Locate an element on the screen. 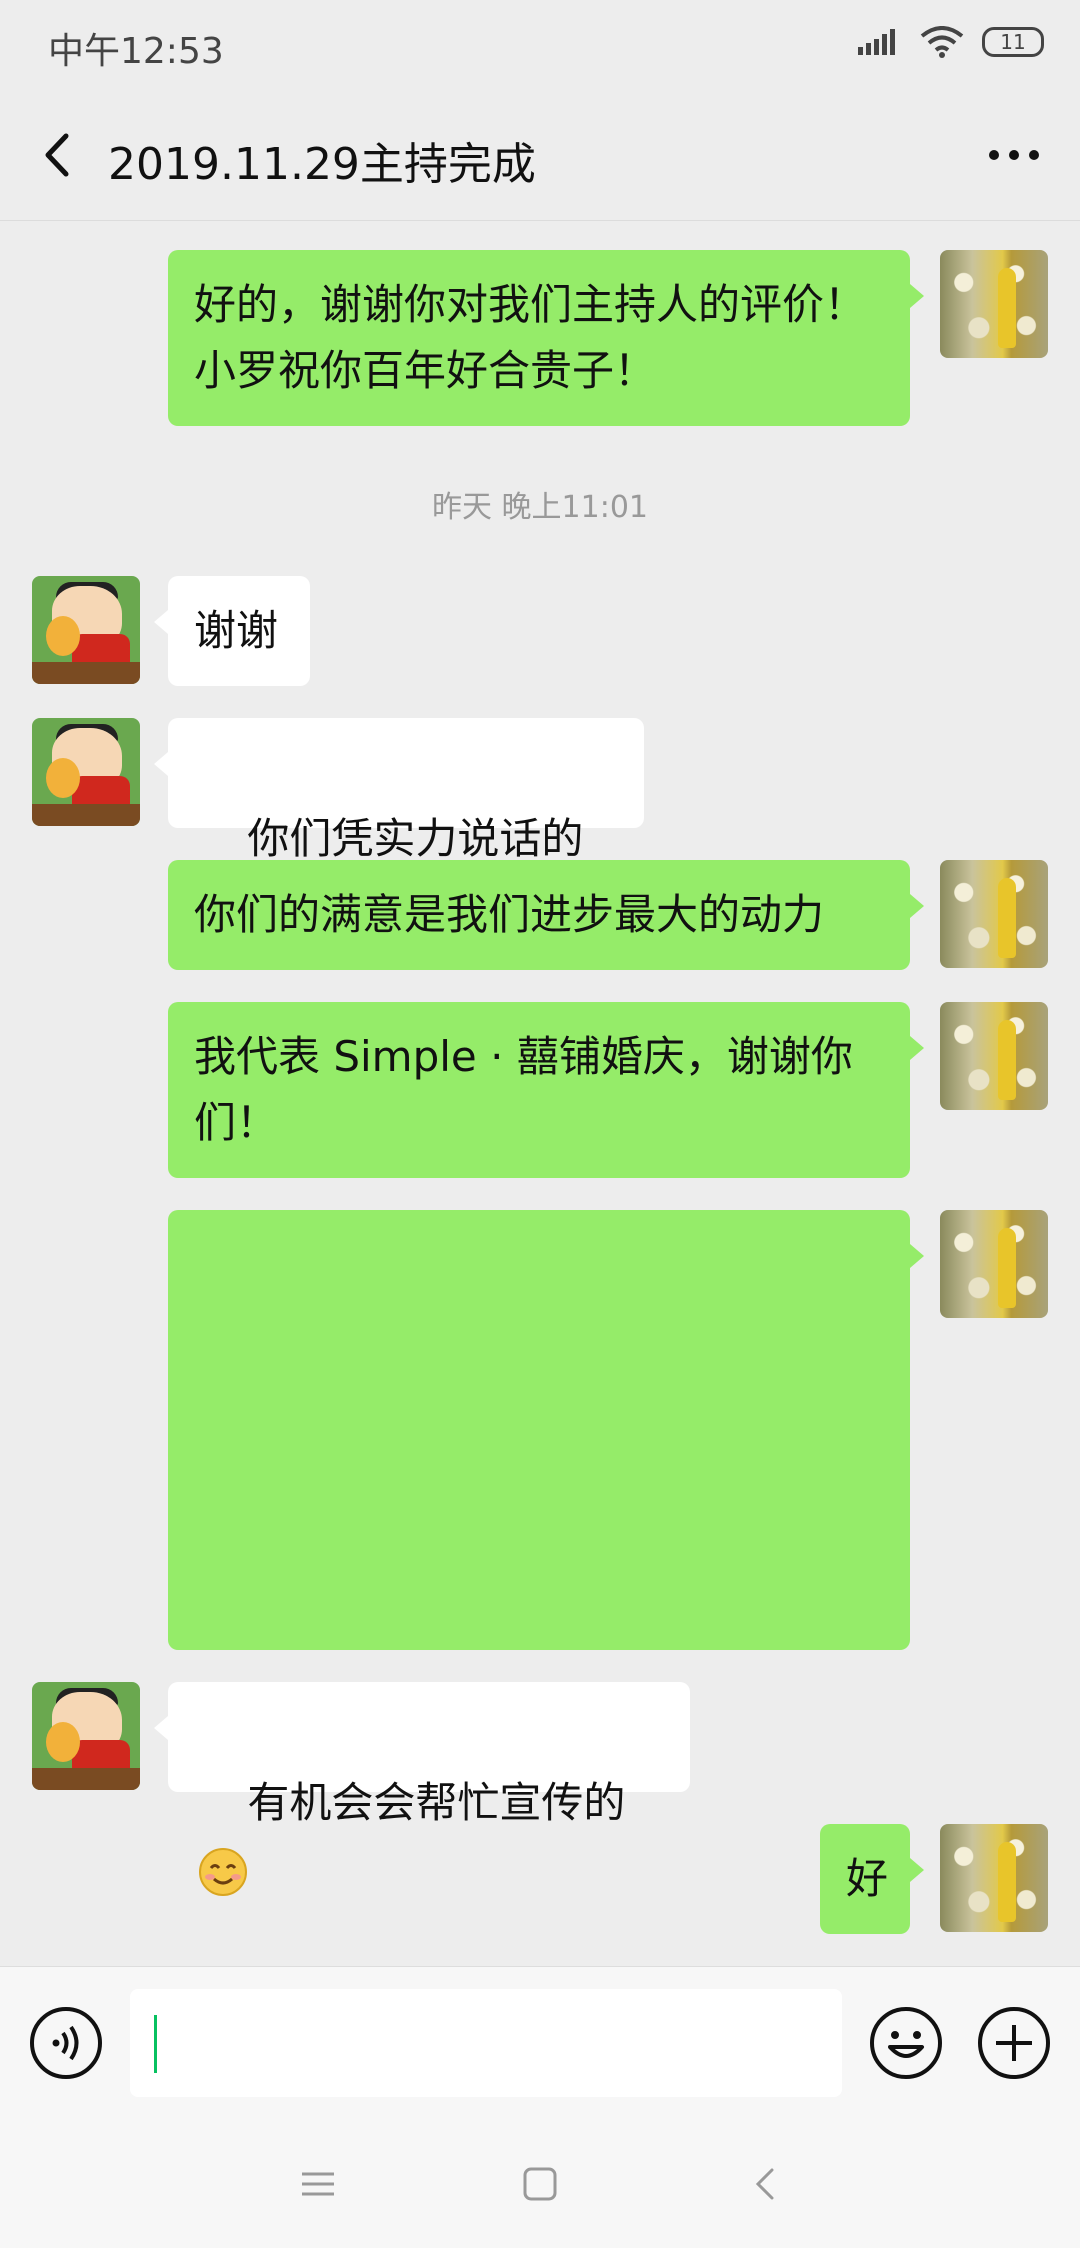 This screenshot has height=2248, width=1080. wifi-icon is located at coordinates (942, 42).